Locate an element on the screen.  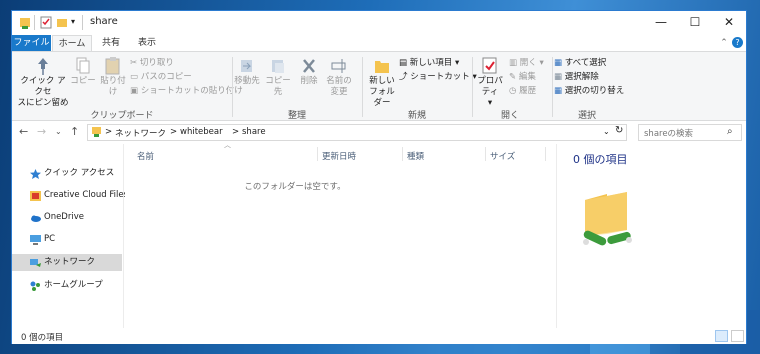
group-label-clipboard: クリップボード is located at coordinates (122, 116).